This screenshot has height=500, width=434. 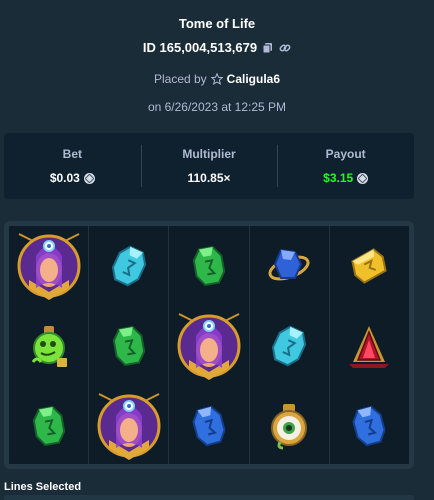 What do you see at coordinates (289, 266) in the screenshot?
I see `blue-orb-icon` at bounding box center [289, 266].